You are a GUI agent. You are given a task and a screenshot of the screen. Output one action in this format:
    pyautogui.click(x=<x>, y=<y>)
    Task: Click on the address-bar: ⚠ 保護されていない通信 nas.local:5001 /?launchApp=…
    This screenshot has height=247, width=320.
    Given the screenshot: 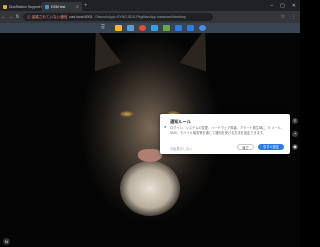 What is the action you would take?
    pyautogui.click(x=118, y=17)
    